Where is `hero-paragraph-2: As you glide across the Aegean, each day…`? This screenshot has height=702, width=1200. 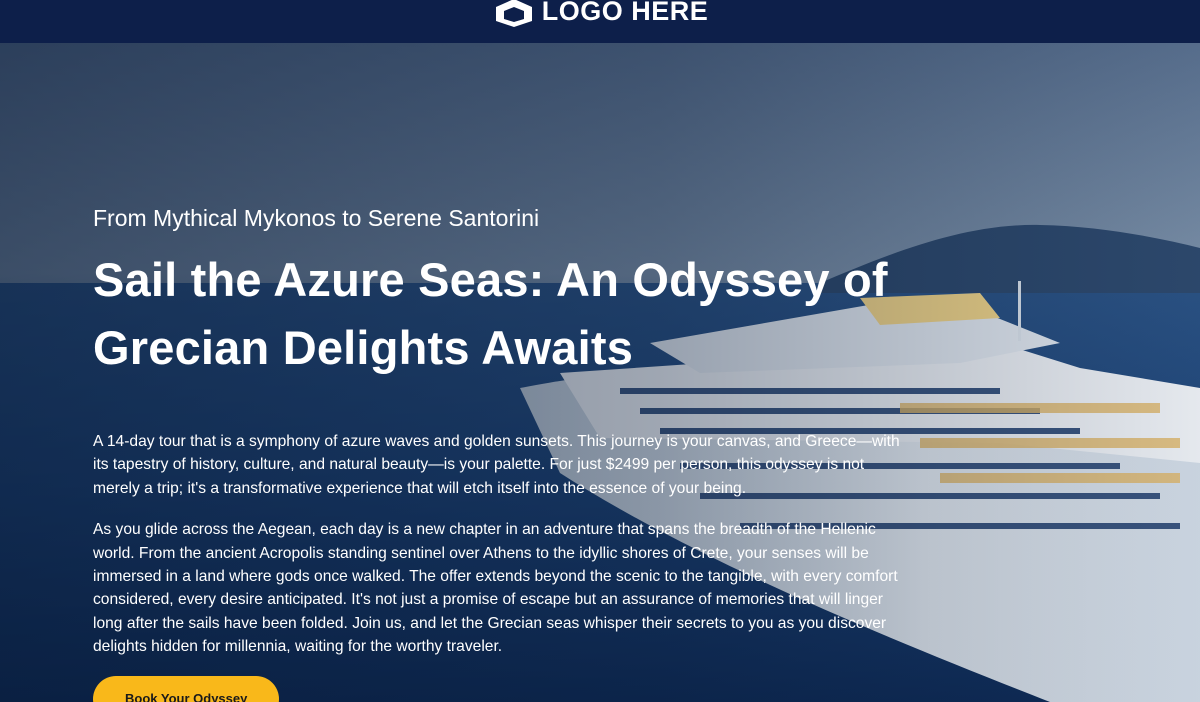
hero-paragraph-2: As you glide across the Aegean, each day… is located at coordinates (495, 588).